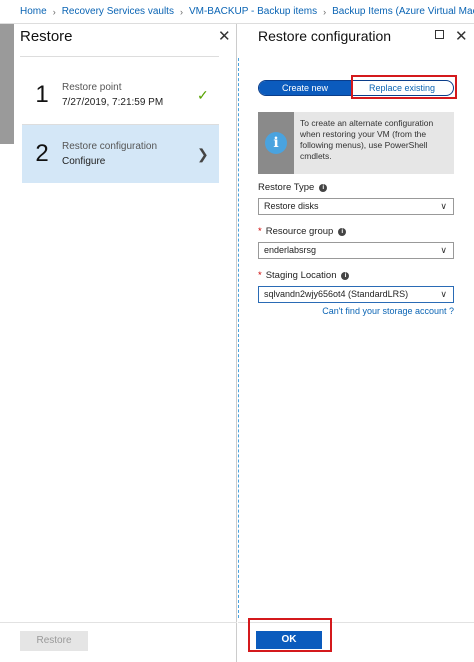 Image resolution: width=474 pixels, height=662 pixels. What do you see at coordinates (46, 36) in the screenshot?
I see `restore-blade-title: Restore` at bounding box center [46, 36].